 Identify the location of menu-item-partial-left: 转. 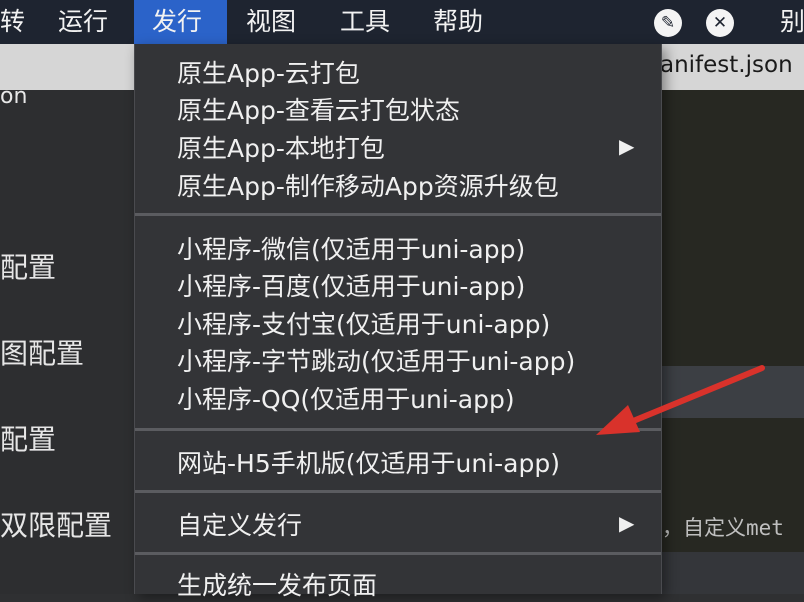
(12, 22).